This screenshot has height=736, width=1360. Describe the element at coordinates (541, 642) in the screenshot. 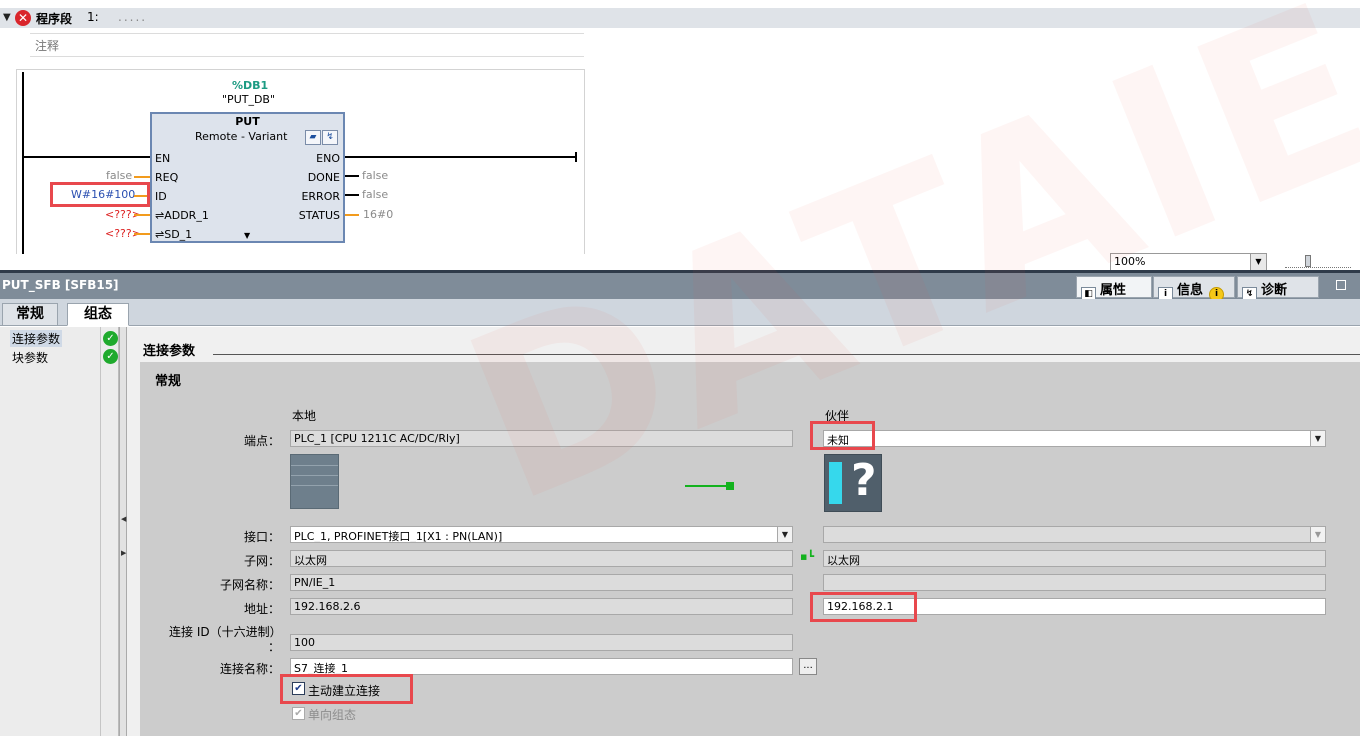

I see `conn-id-field: 100` at that location.